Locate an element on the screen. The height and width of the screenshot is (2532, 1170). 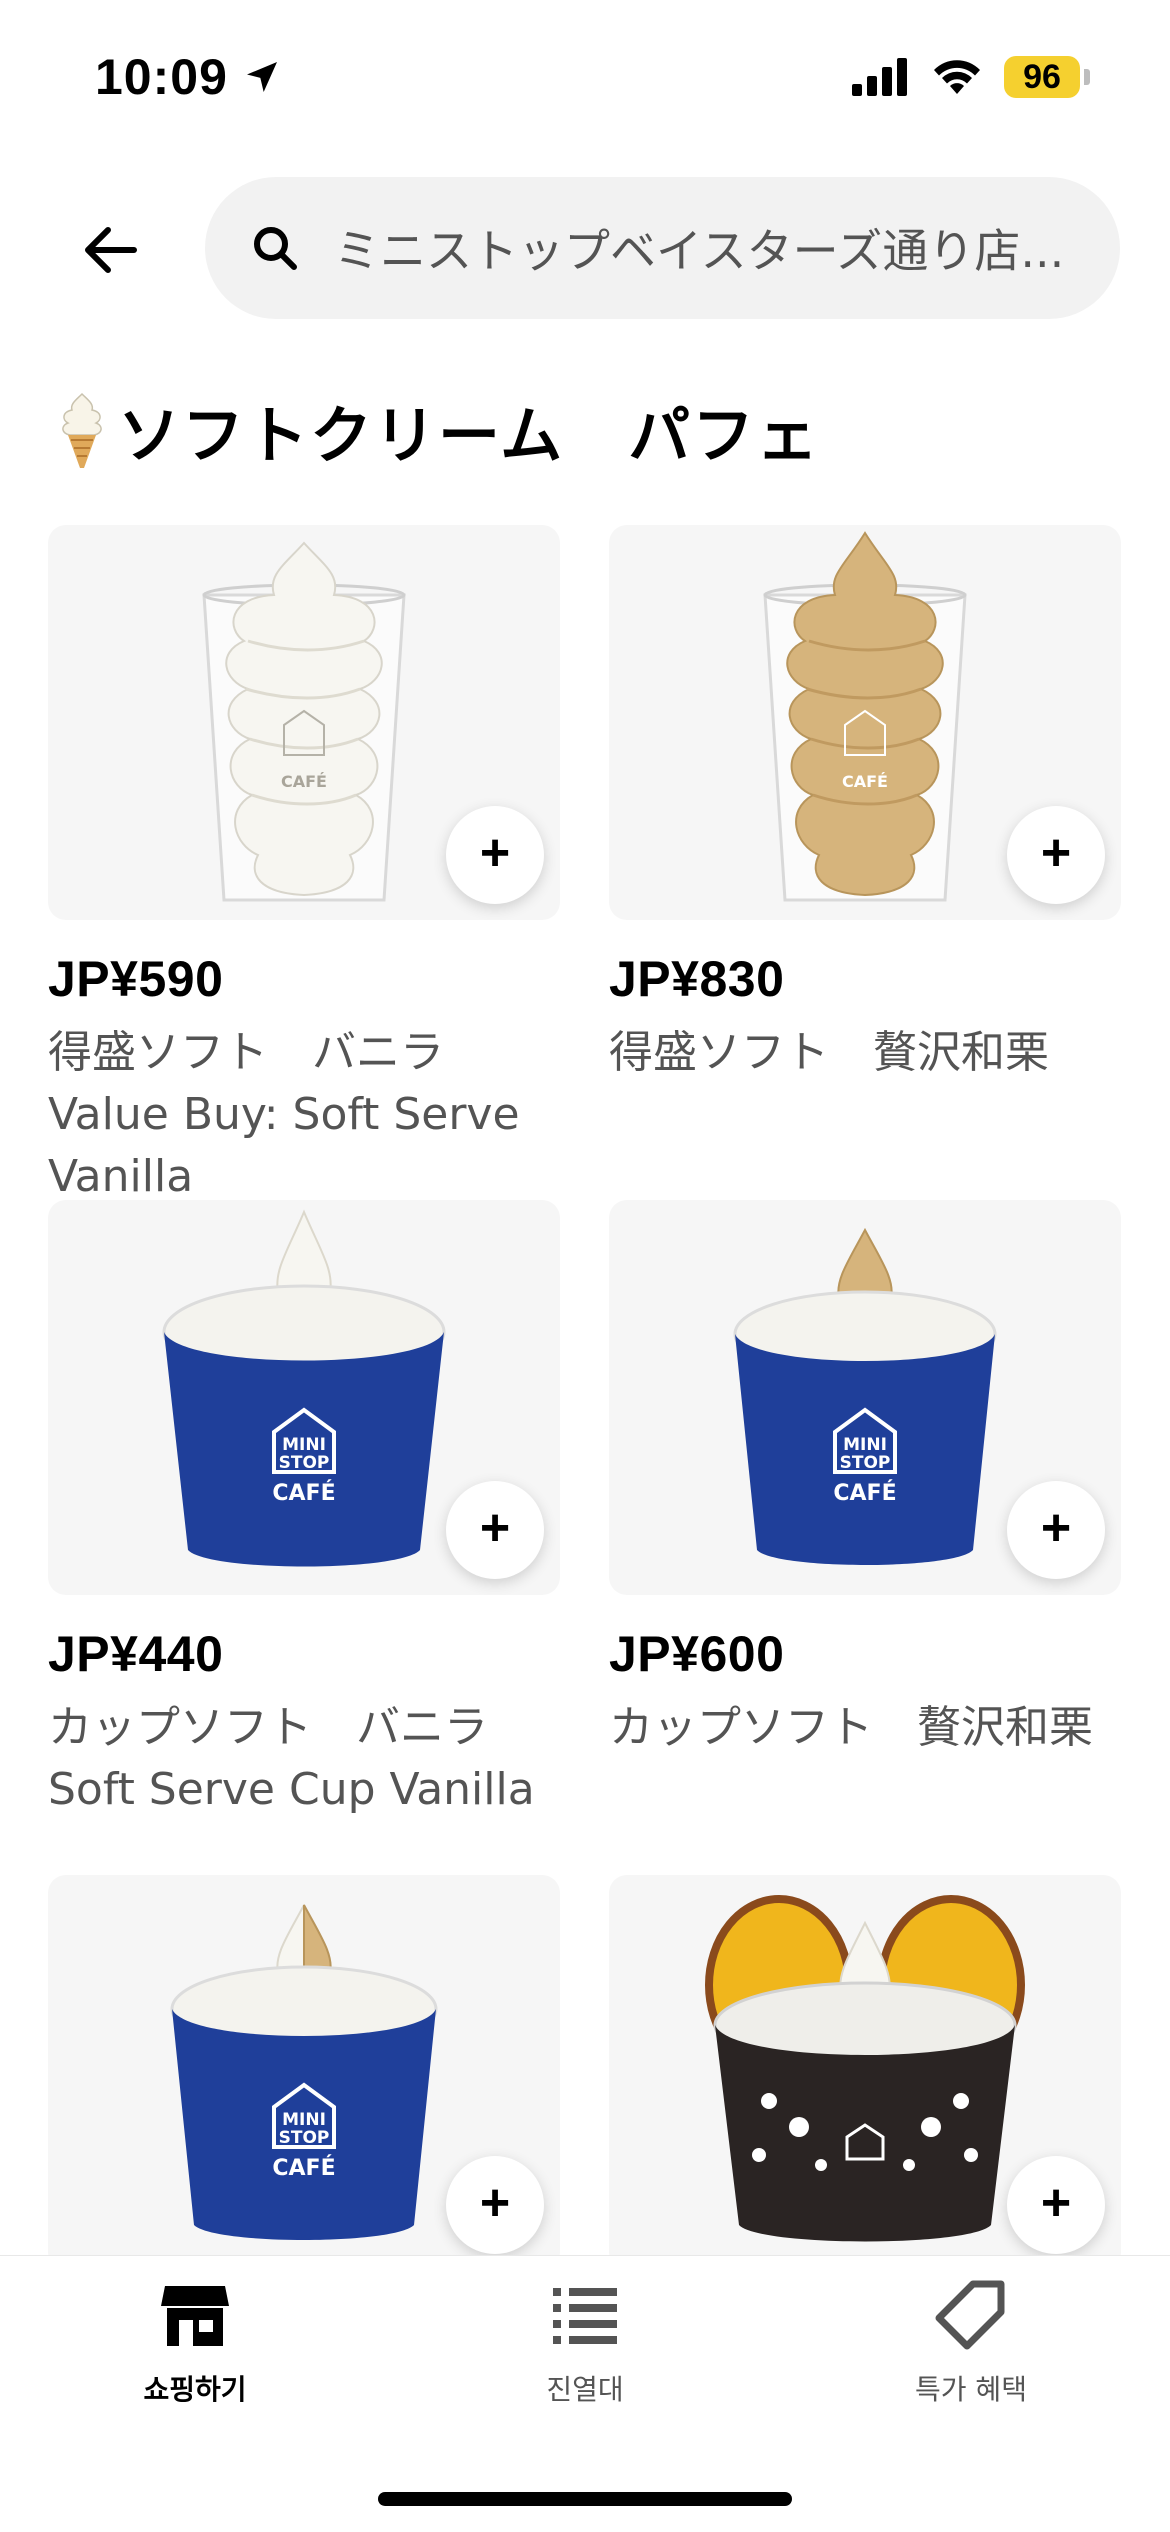
status-time: 10:09 is located at coordinates (188, 77).